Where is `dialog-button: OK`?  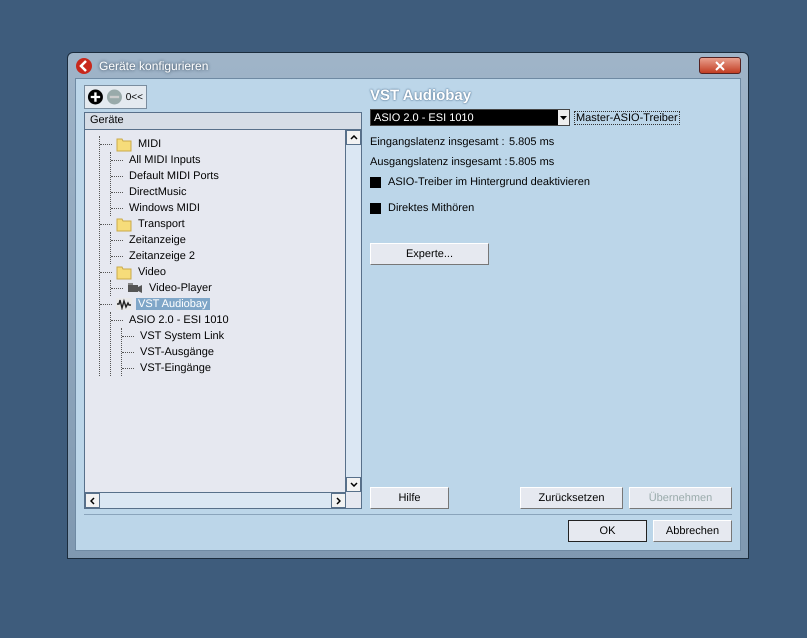 dialog-button: OK is located at coordinates (607, 531).